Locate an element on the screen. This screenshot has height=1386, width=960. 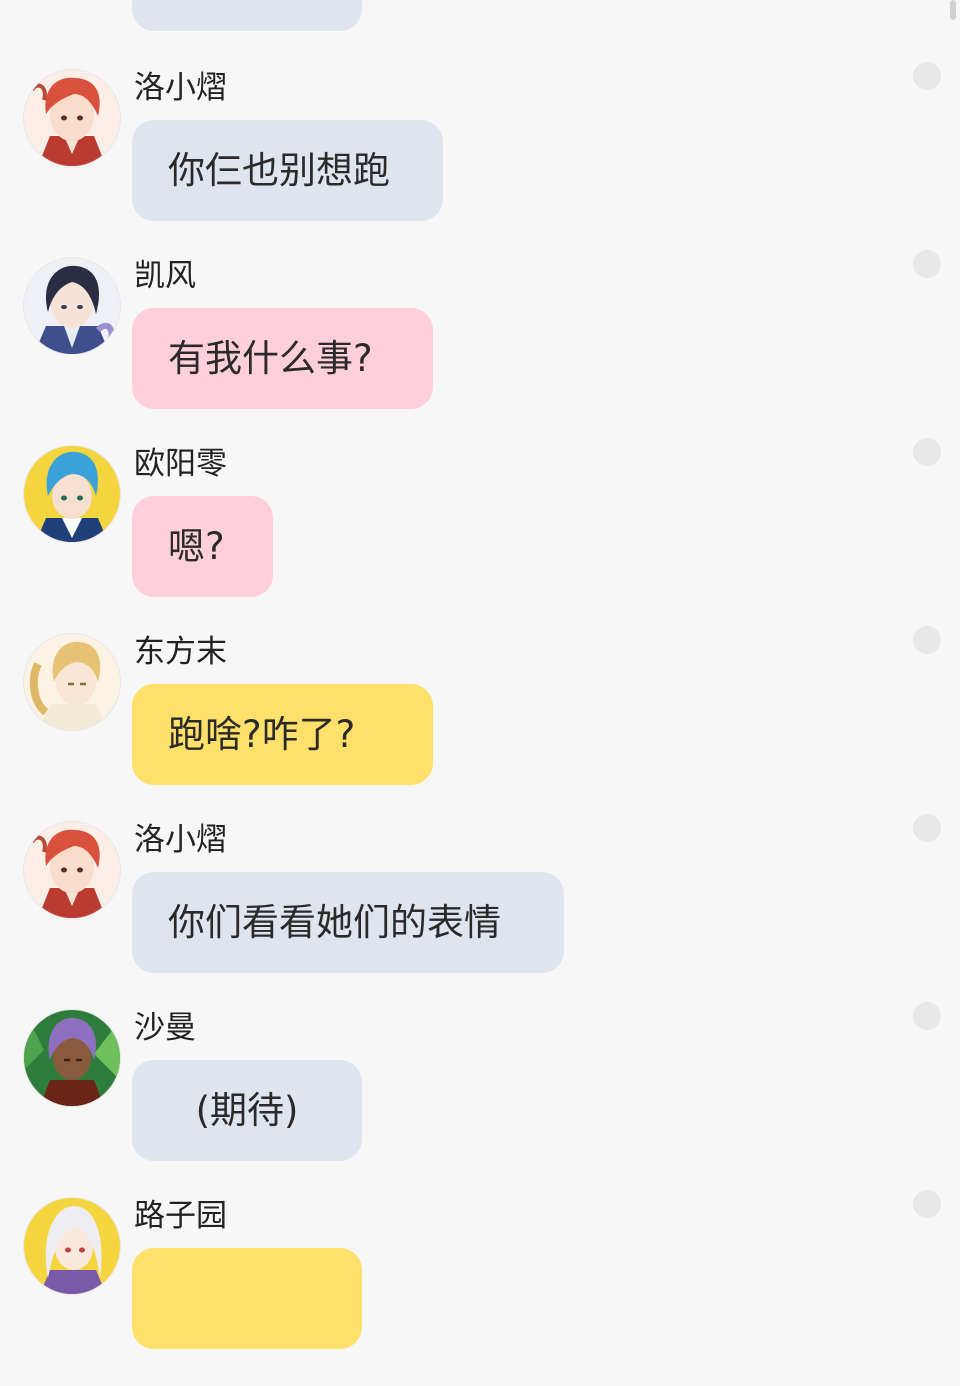
sender-name: 沙曼 is located at coordinates (165, 1028).